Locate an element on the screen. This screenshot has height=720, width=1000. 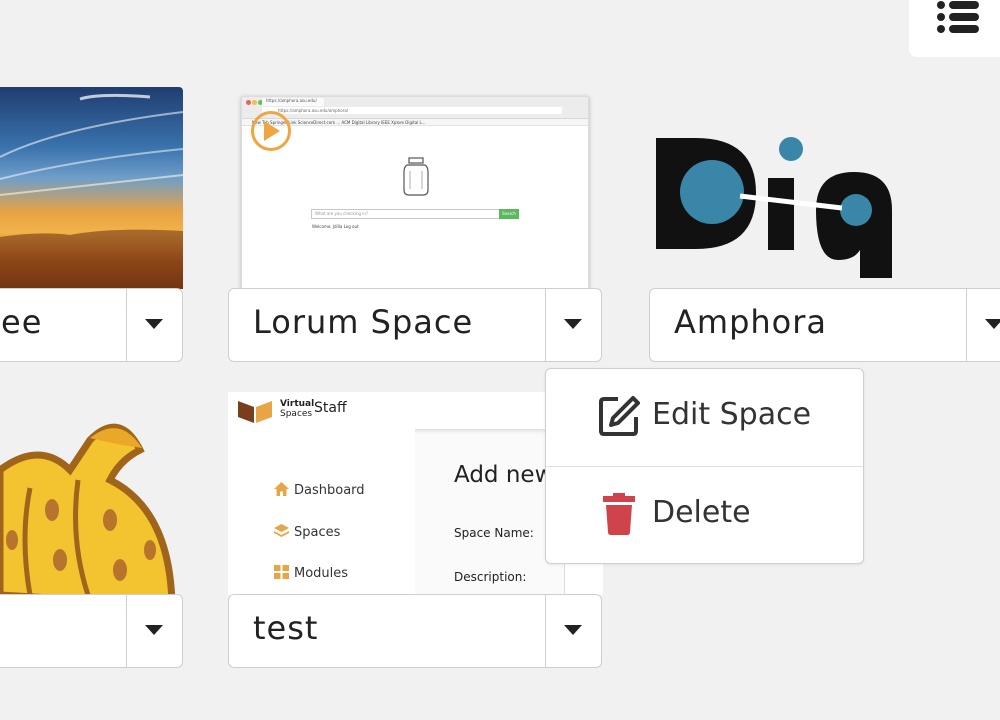
list-icon is located at coordinates (958, 17).